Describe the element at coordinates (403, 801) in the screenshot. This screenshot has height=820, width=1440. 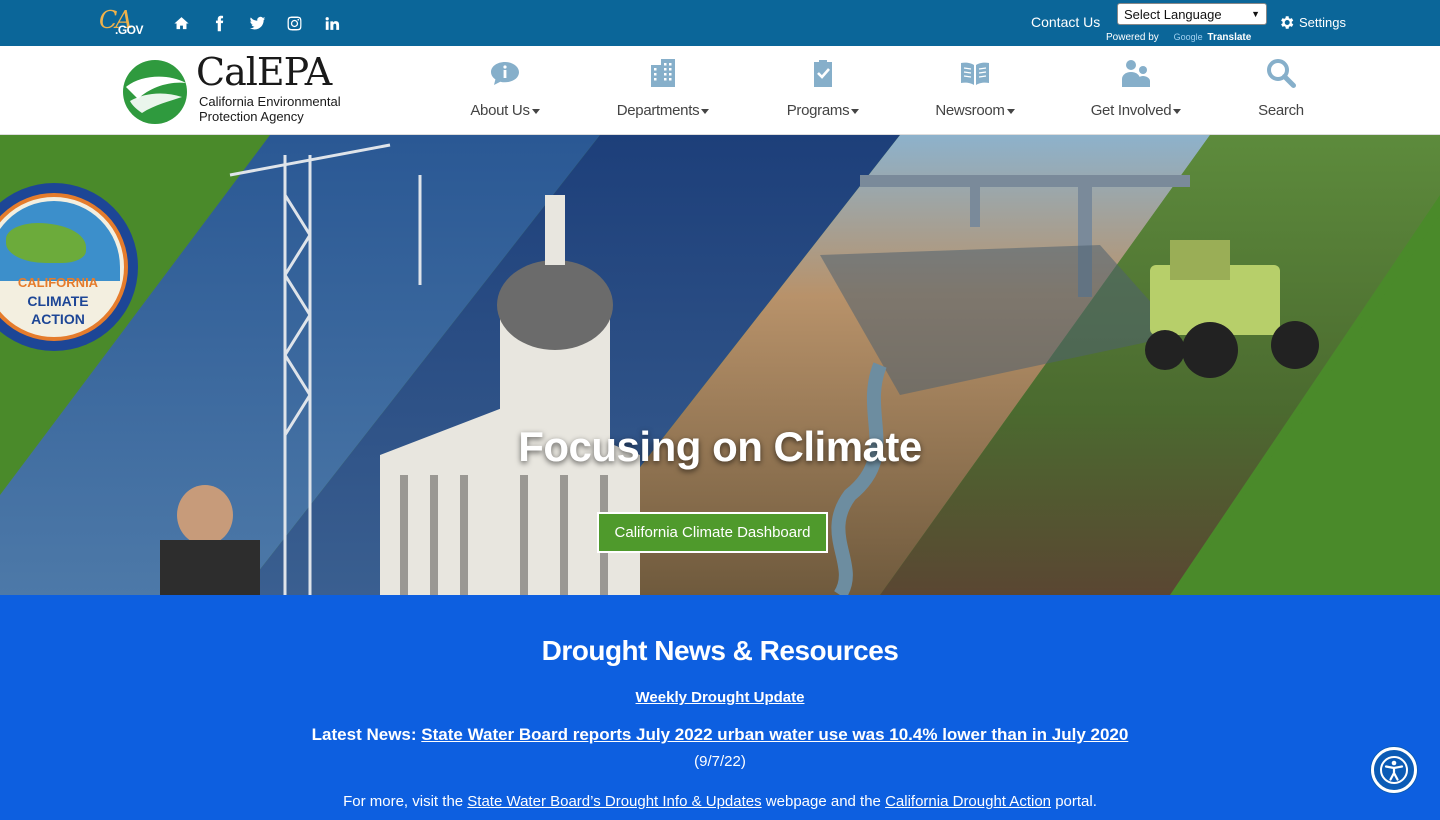
I see `more-prefix: For more, visit the` at that location.